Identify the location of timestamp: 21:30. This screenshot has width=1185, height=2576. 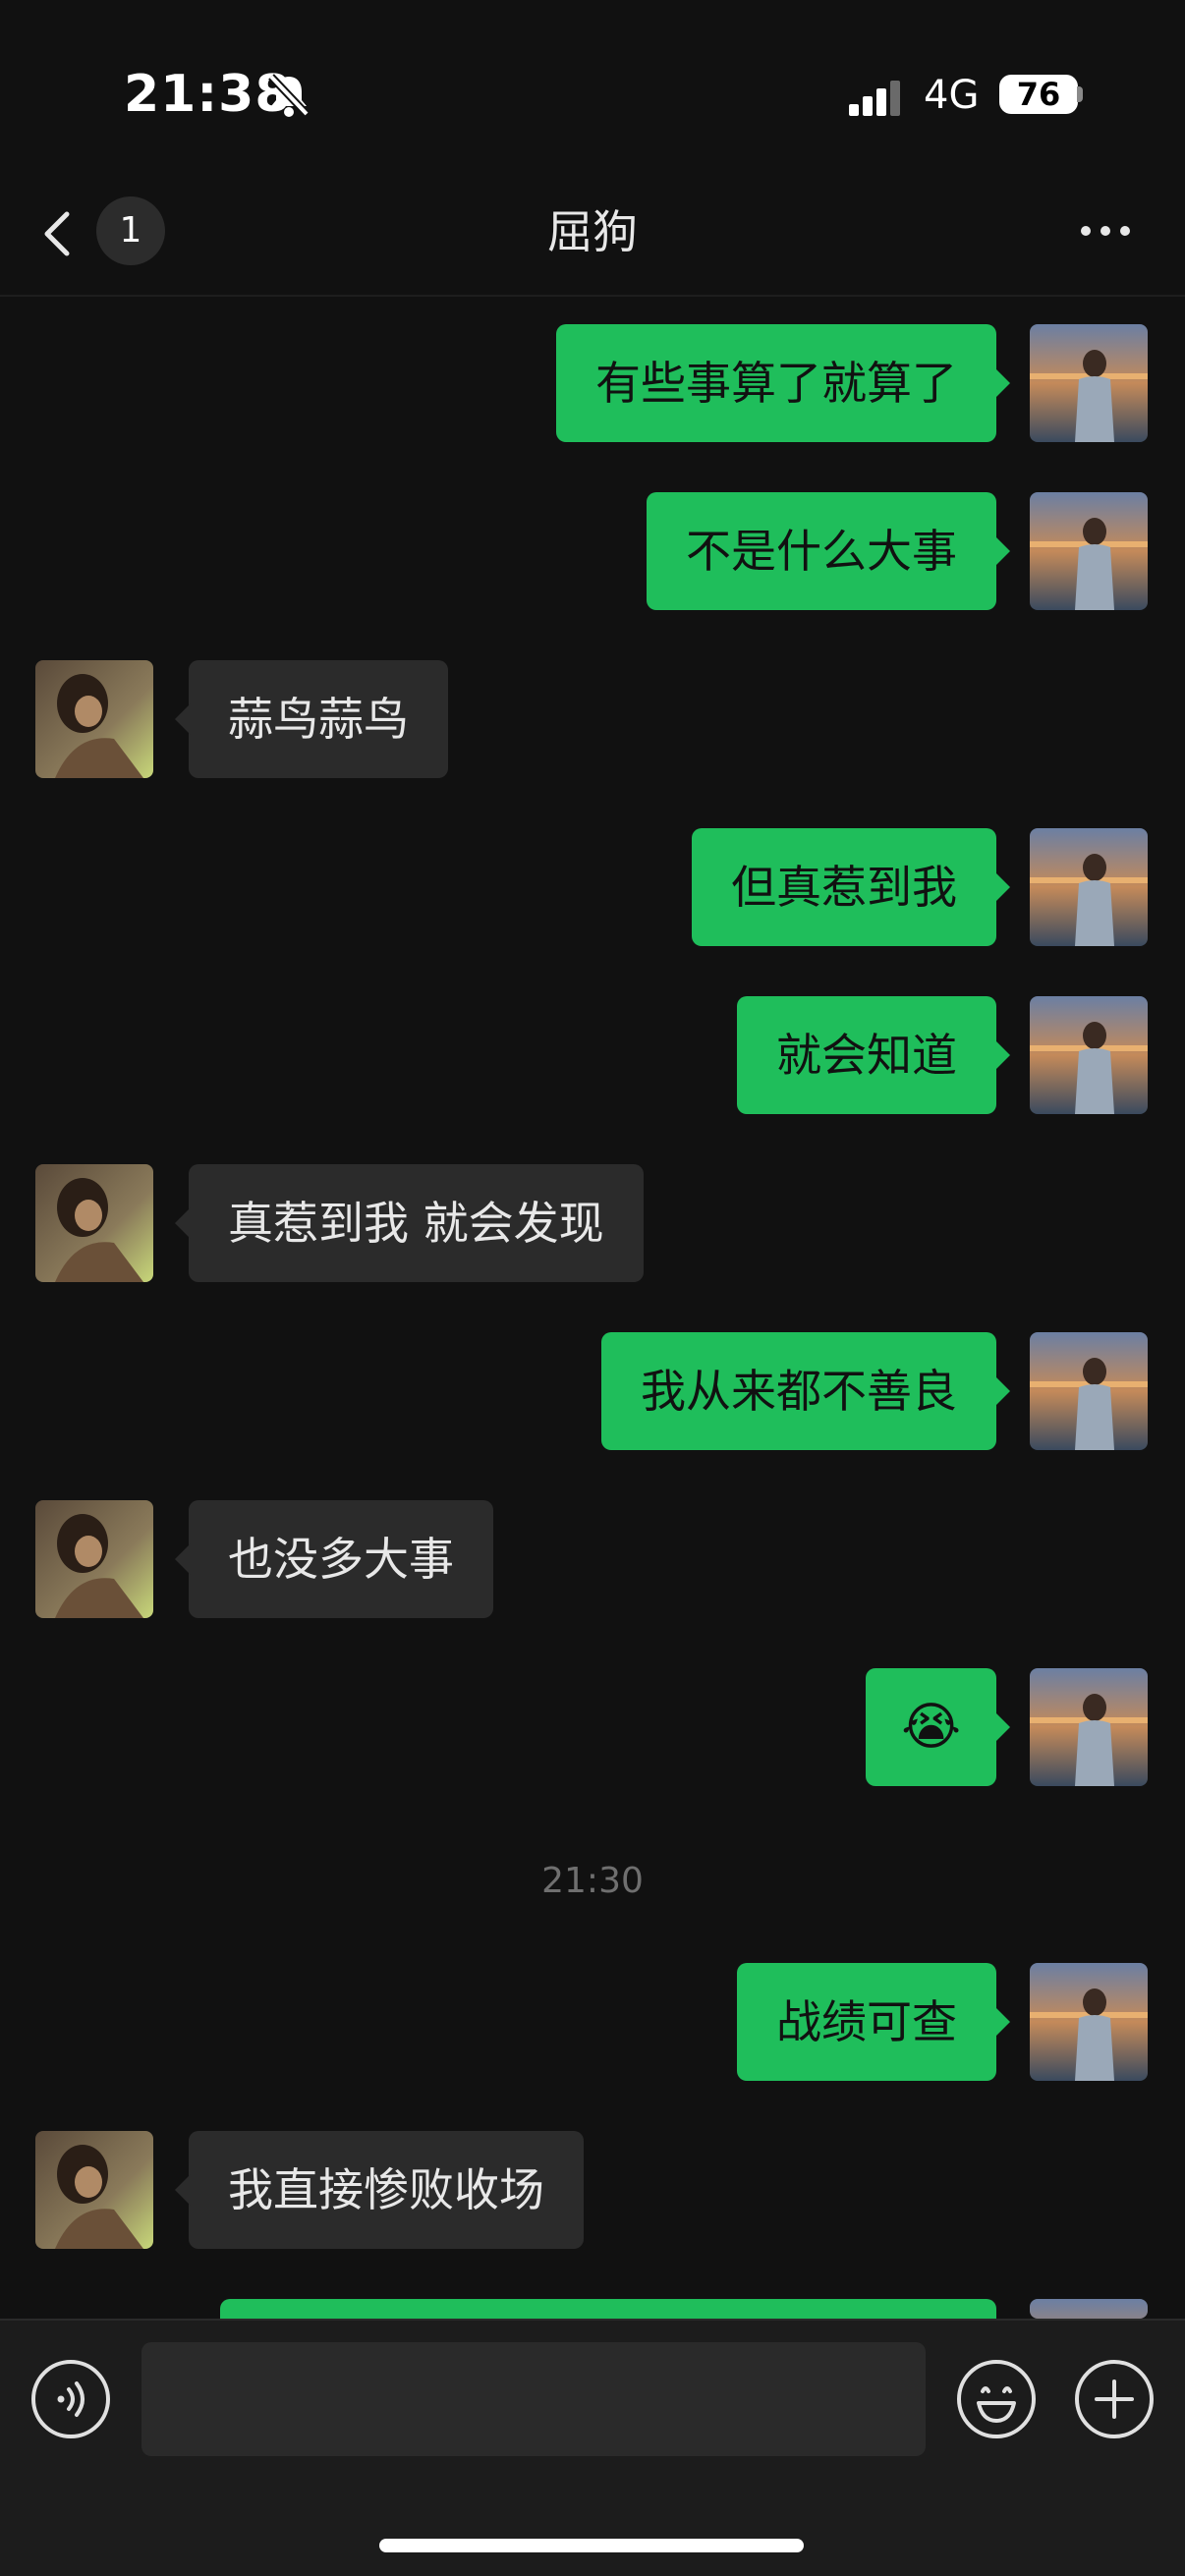
(592, 1881).